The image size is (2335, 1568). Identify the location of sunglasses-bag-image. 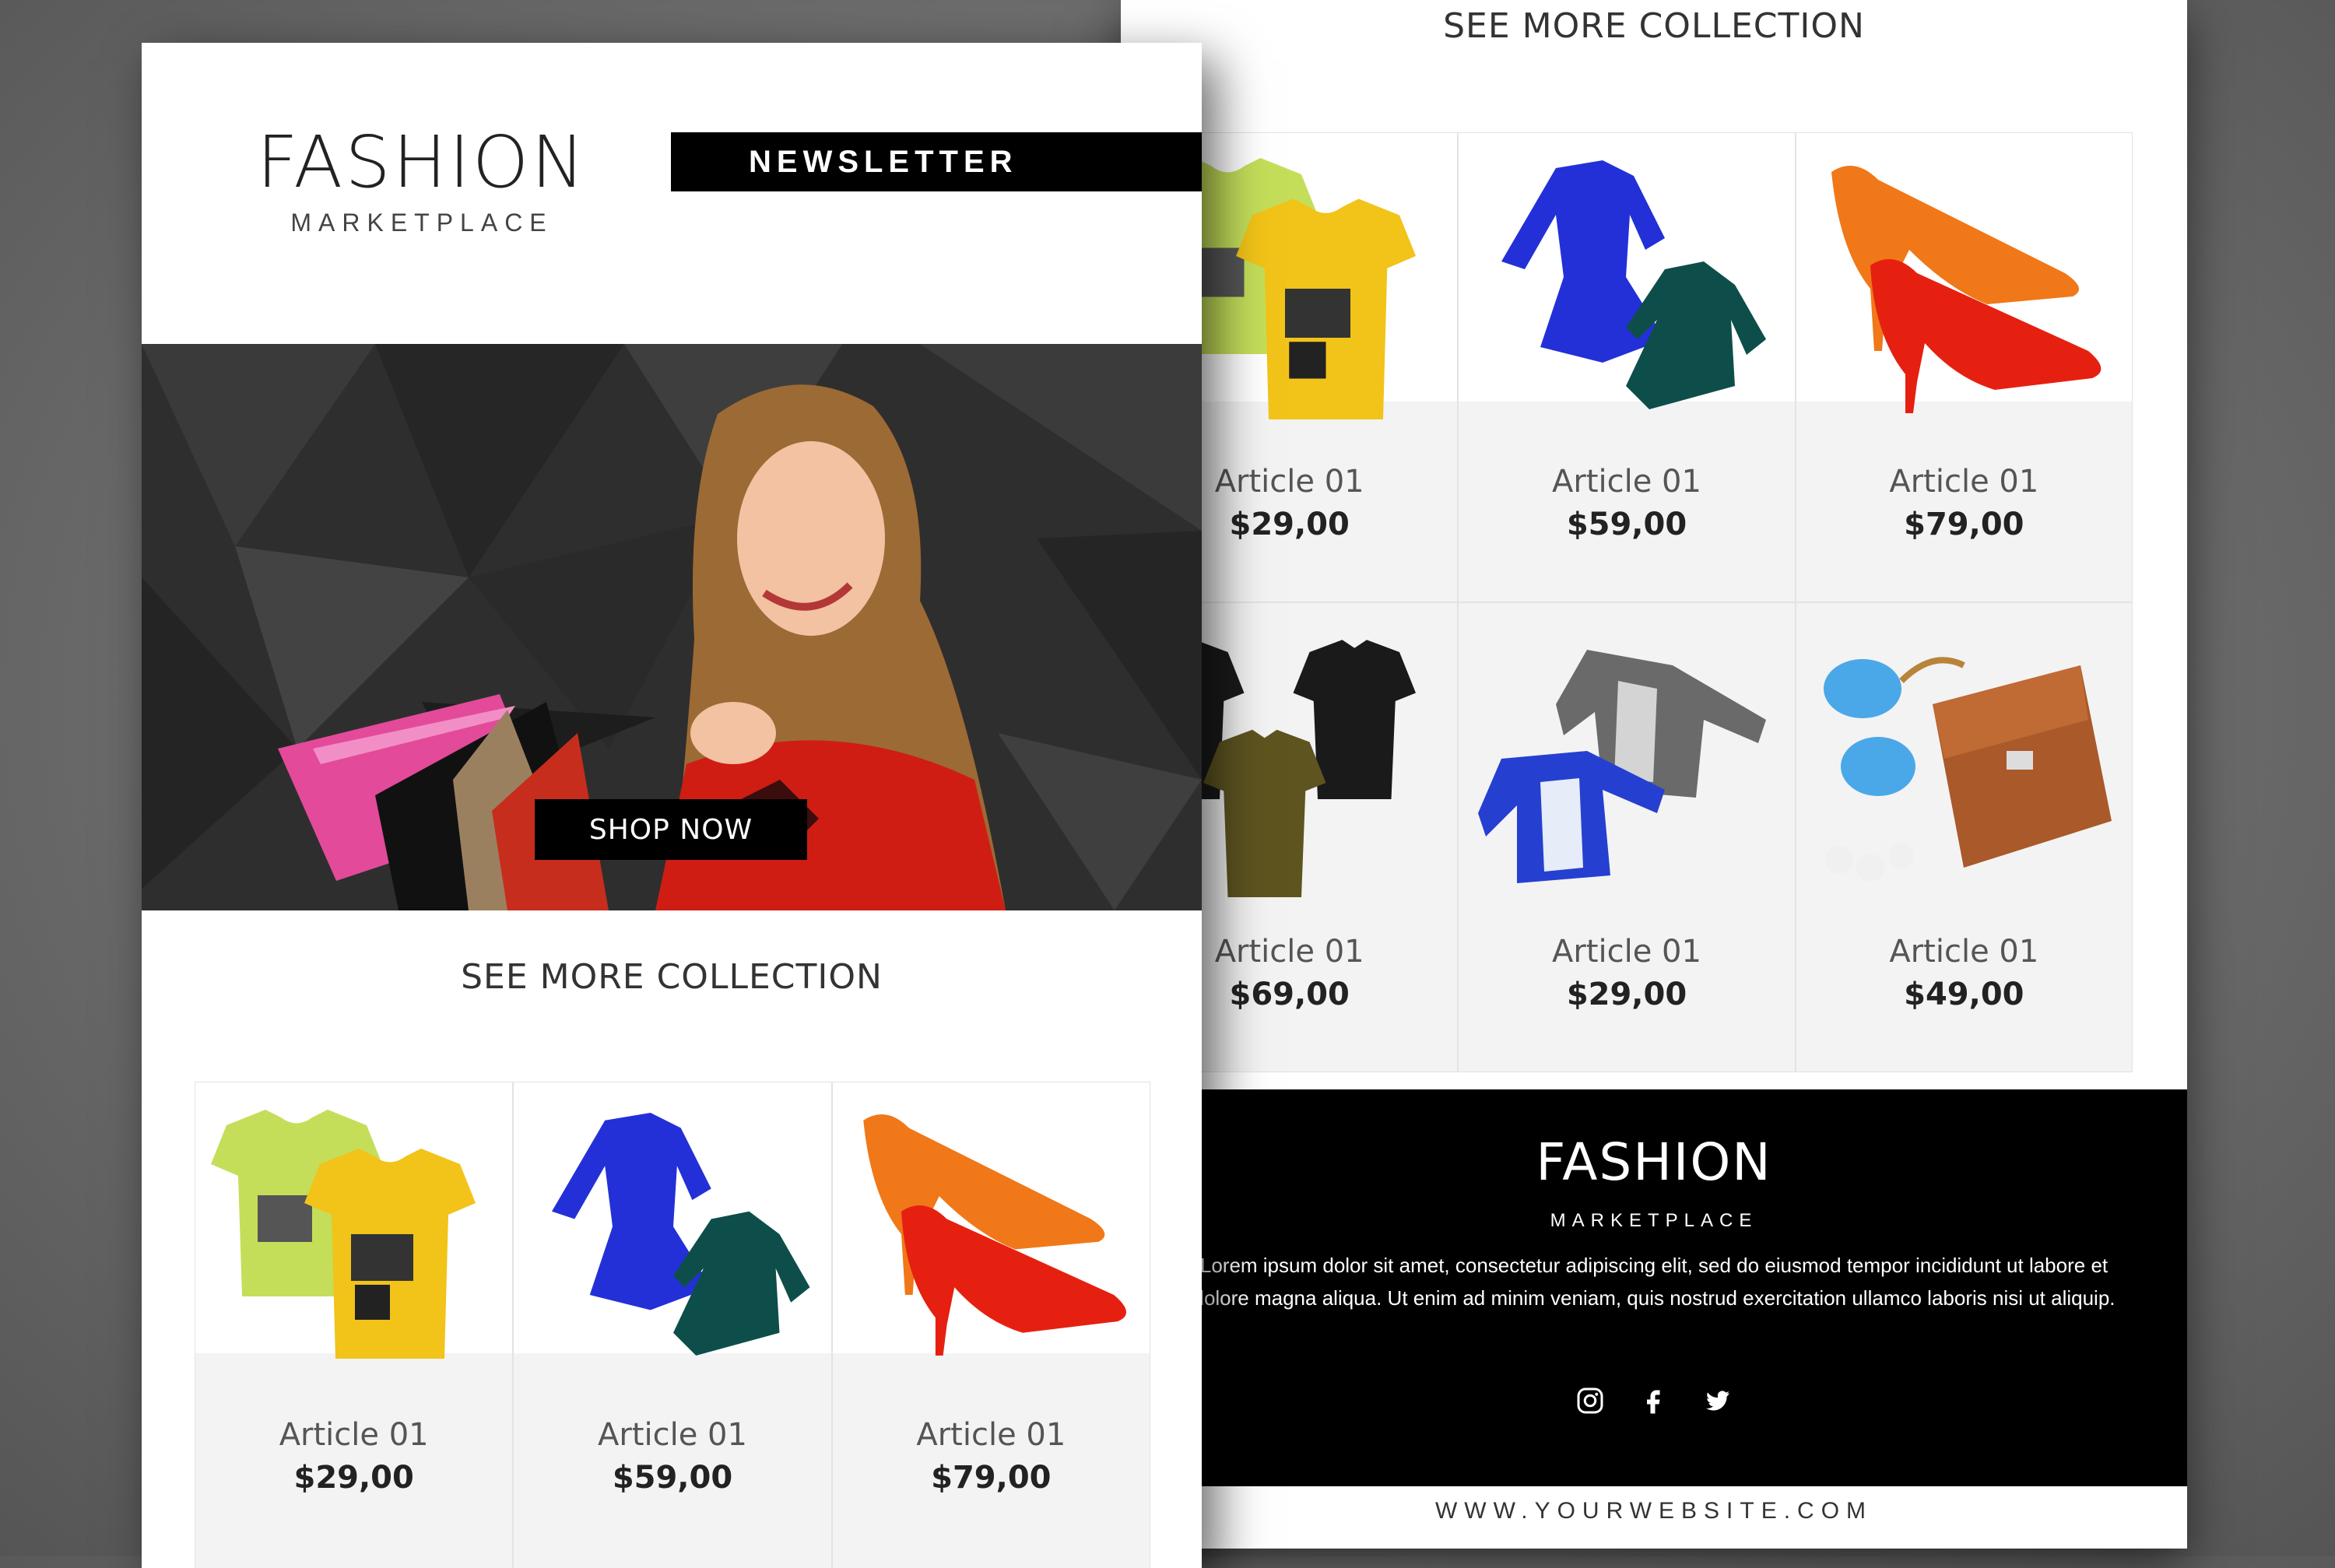
(1963, 766).